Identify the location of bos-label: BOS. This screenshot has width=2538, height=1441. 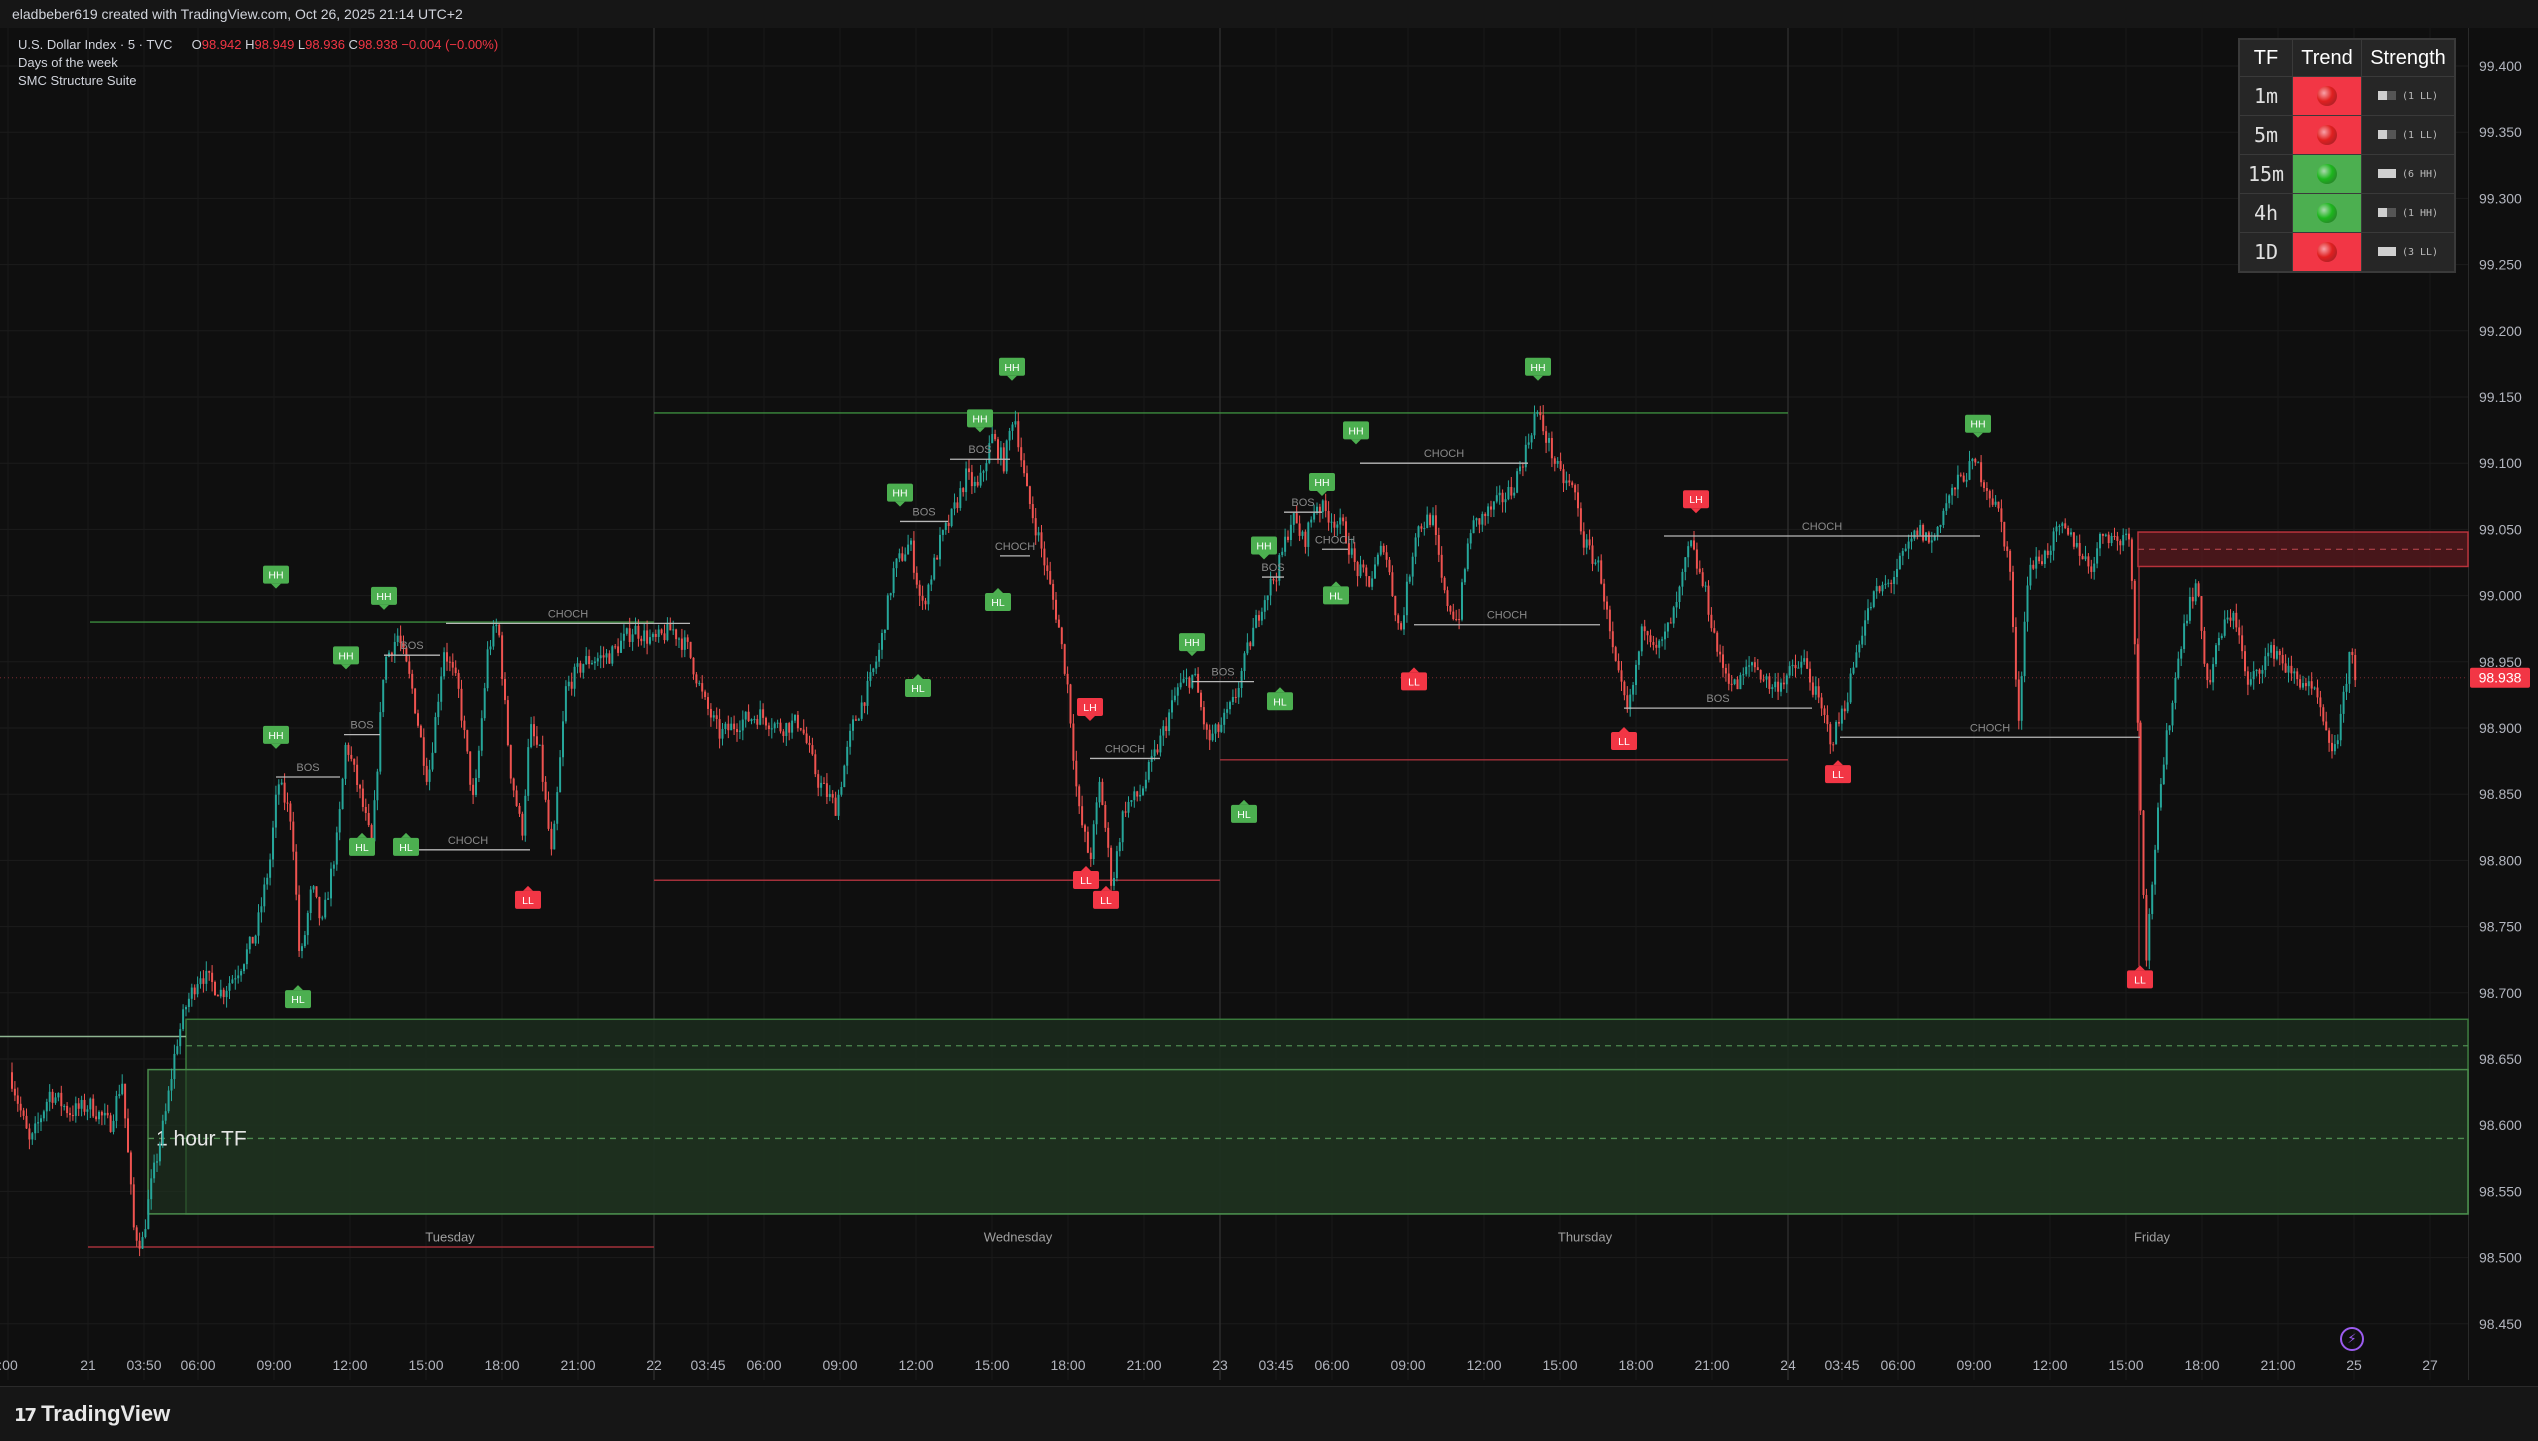
(411, 646).